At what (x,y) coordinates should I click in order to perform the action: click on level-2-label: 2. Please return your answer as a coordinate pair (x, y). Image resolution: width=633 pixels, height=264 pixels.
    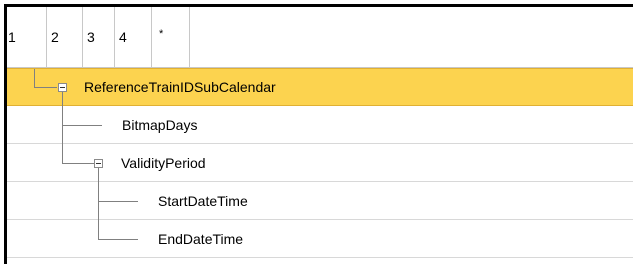
    Looking at the image, I should click on (55, 37).